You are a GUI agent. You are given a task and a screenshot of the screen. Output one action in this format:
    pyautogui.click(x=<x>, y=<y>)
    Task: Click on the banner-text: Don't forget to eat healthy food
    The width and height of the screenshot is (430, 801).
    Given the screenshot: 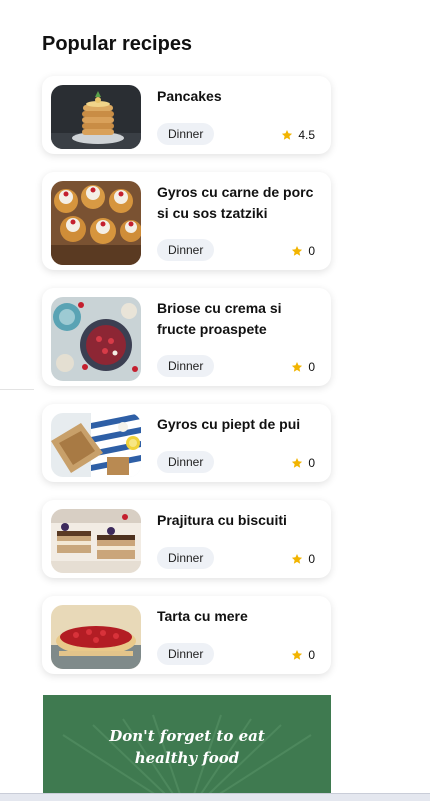 What is the action you would take?
    pyautogui.click(x=187, y=747)
    